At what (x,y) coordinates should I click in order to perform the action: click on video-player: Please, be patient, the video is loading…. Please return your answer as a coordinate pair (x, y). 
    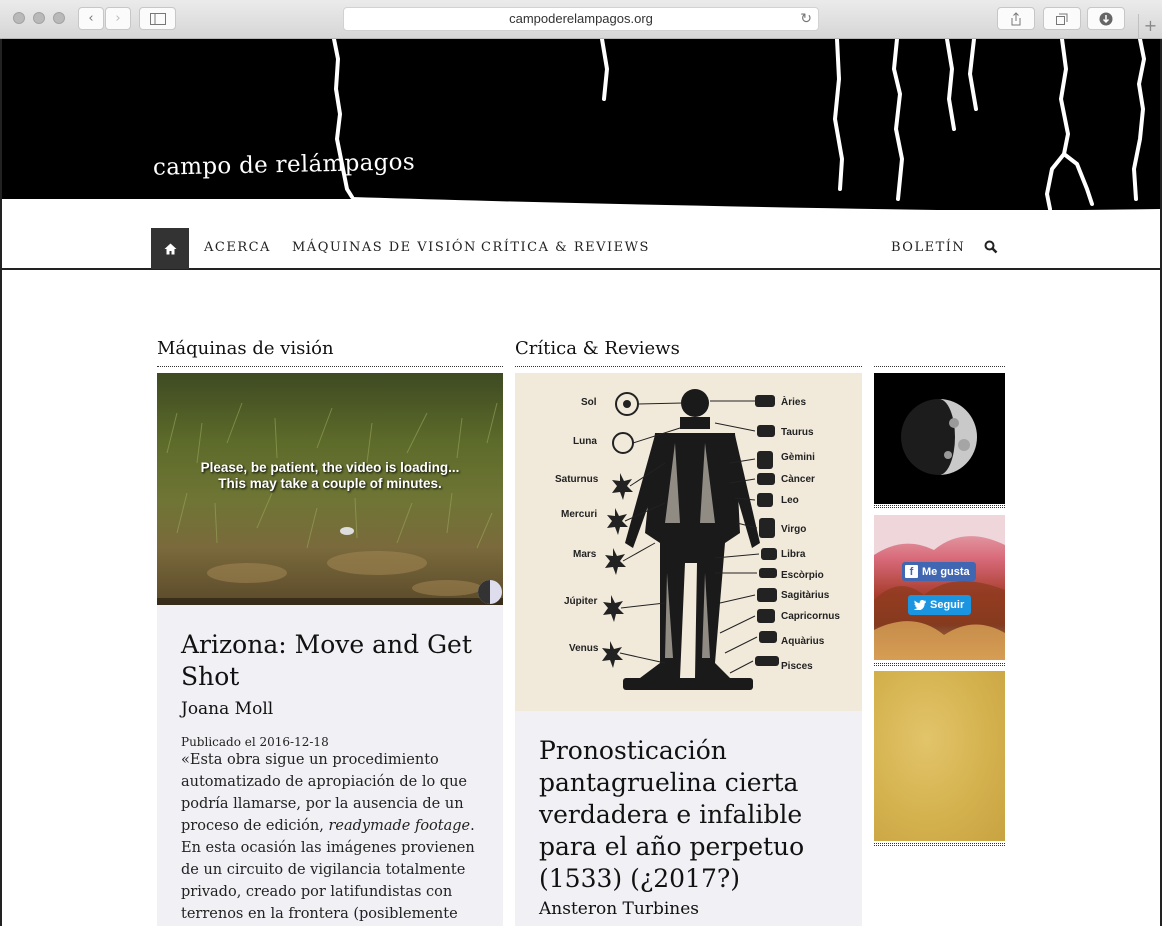
    Looking at the image, I should click on (330, 489).